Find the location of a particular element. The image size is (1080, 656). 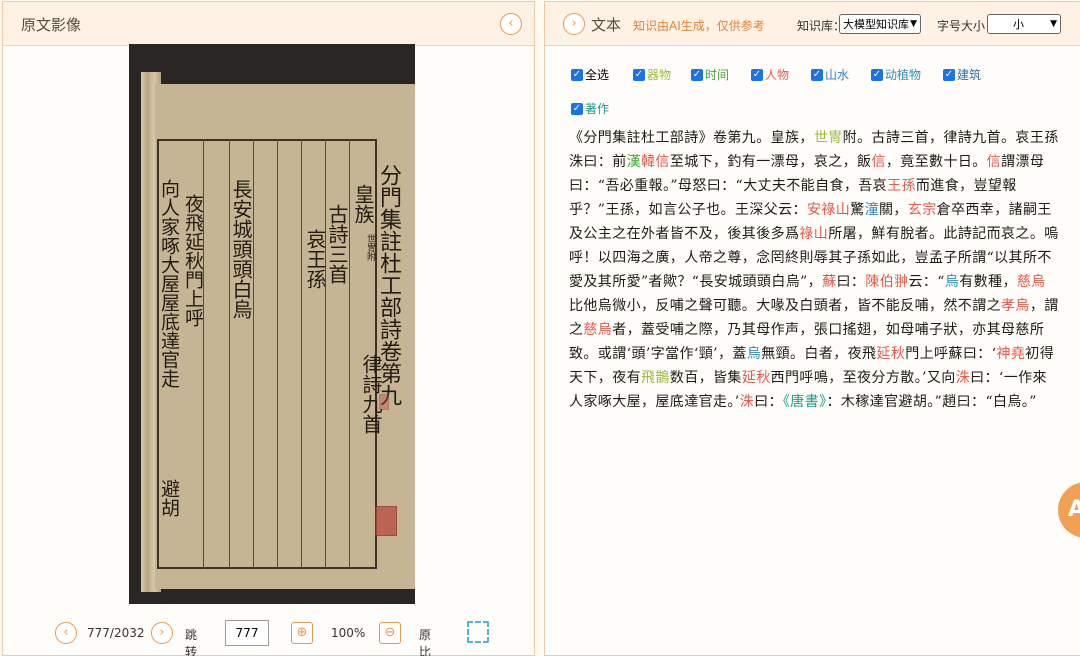

knowledge-base-label: 知识库： is located at coordinates (821, 26).